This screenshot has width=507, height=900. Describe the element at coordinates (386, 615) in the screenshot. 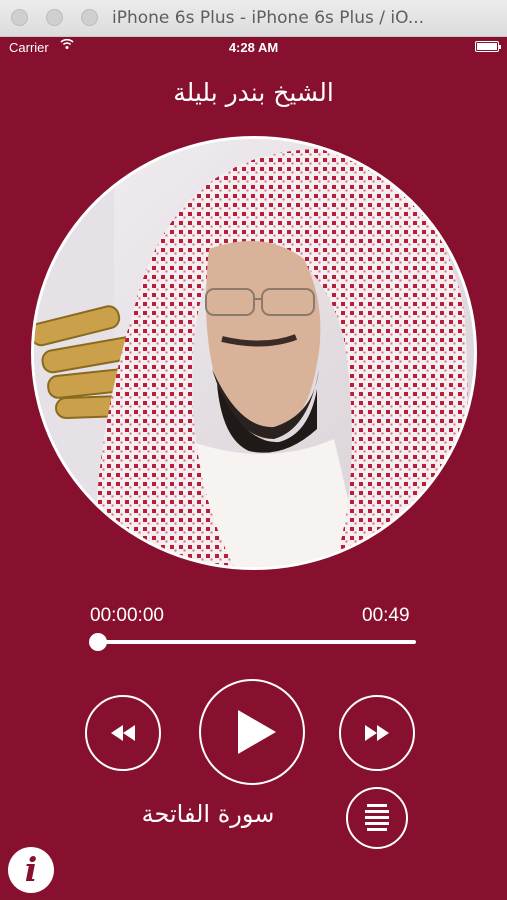

I see `total-duration: 00:49` at that location.